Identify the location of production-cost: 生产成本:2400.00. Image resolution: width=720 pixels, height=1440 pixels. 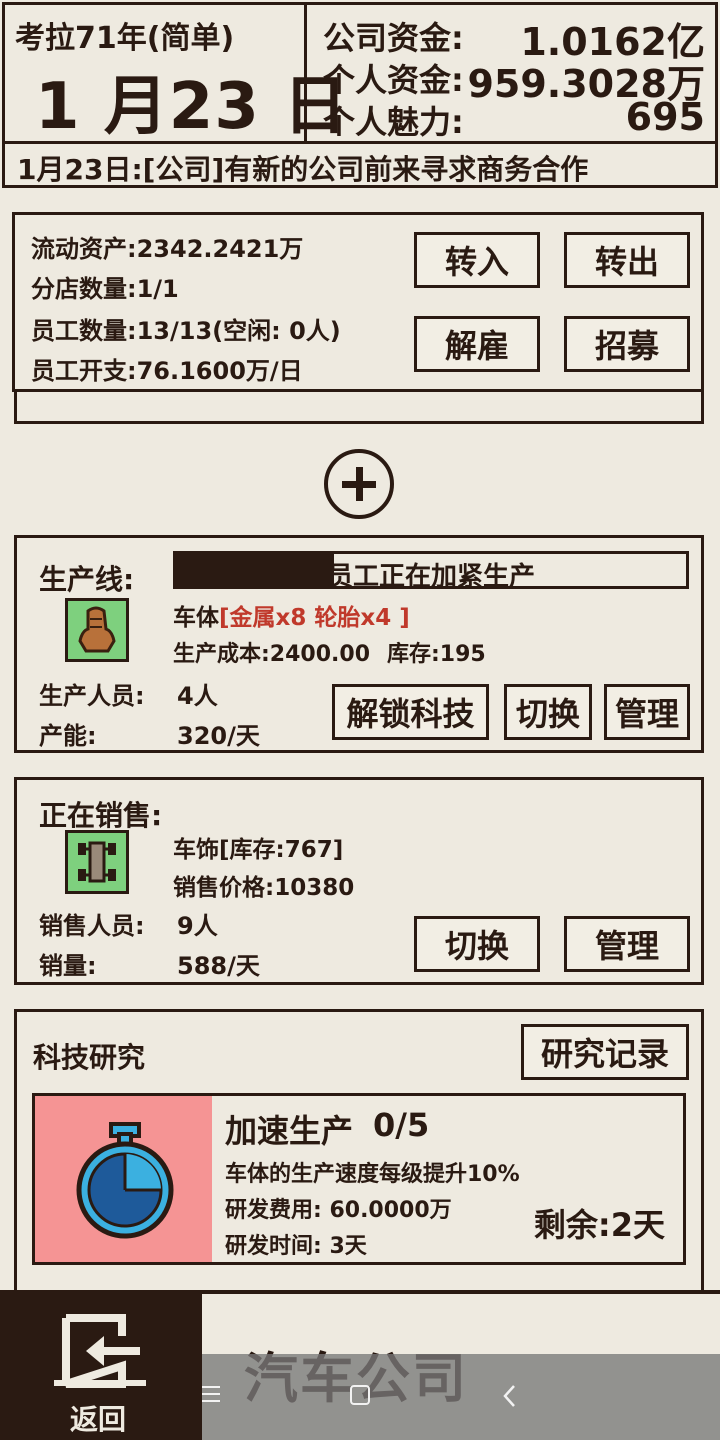
(272, 654).